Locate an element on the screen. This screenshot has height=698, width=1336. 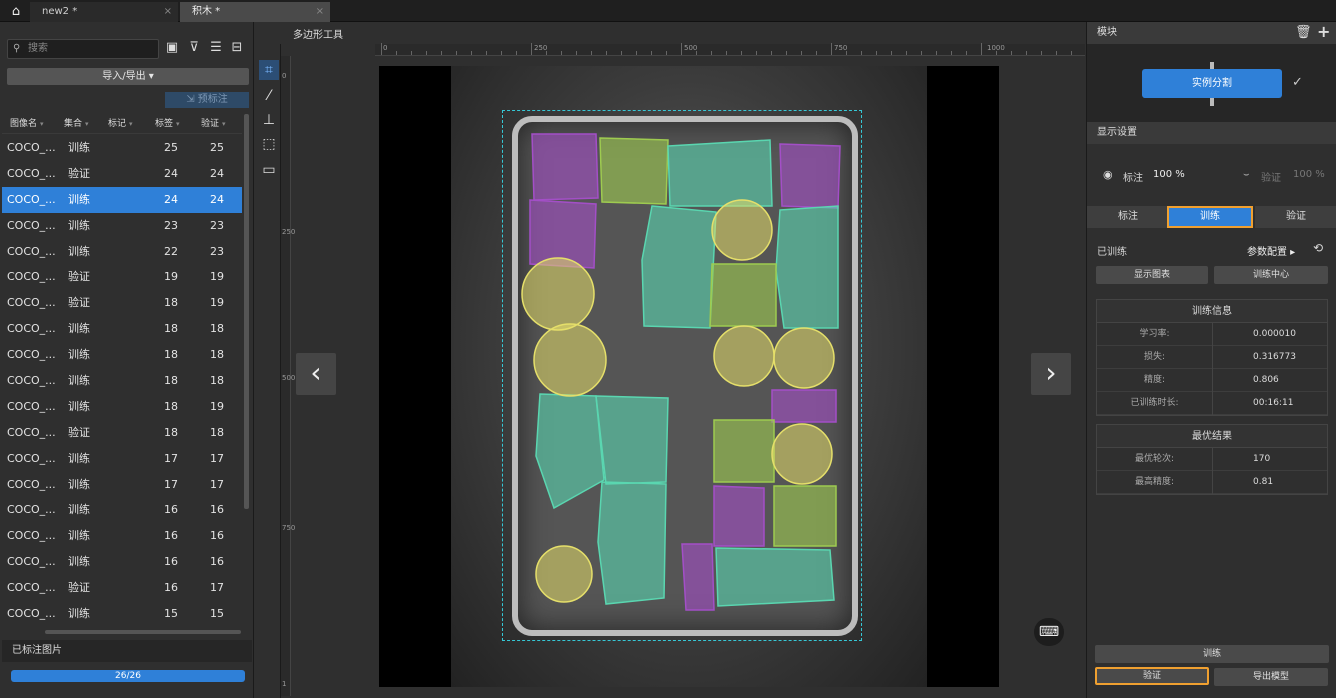
add-icon: + is located at coordinates (1323, 32).